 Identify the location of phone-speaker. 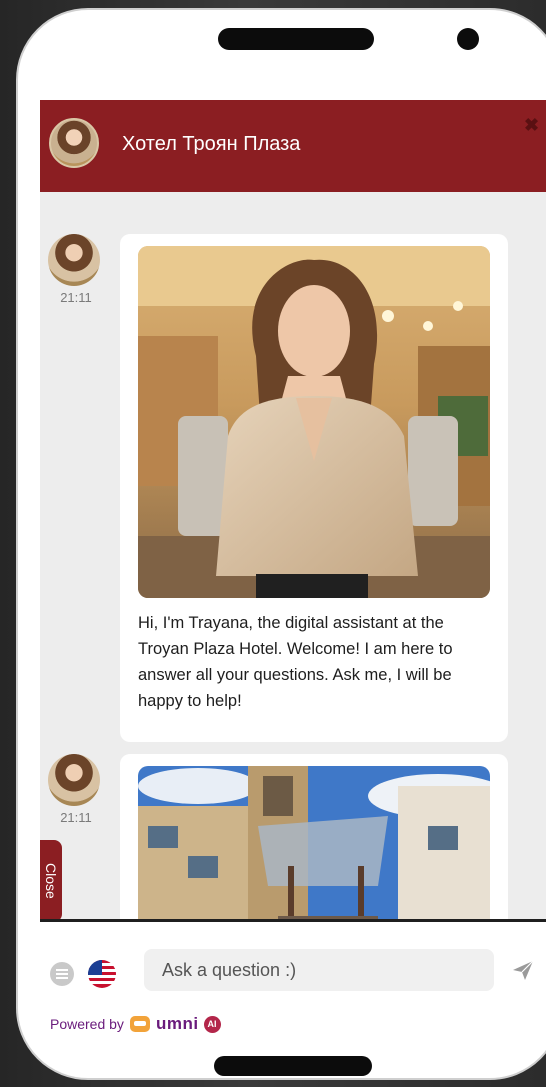
(296, 39).